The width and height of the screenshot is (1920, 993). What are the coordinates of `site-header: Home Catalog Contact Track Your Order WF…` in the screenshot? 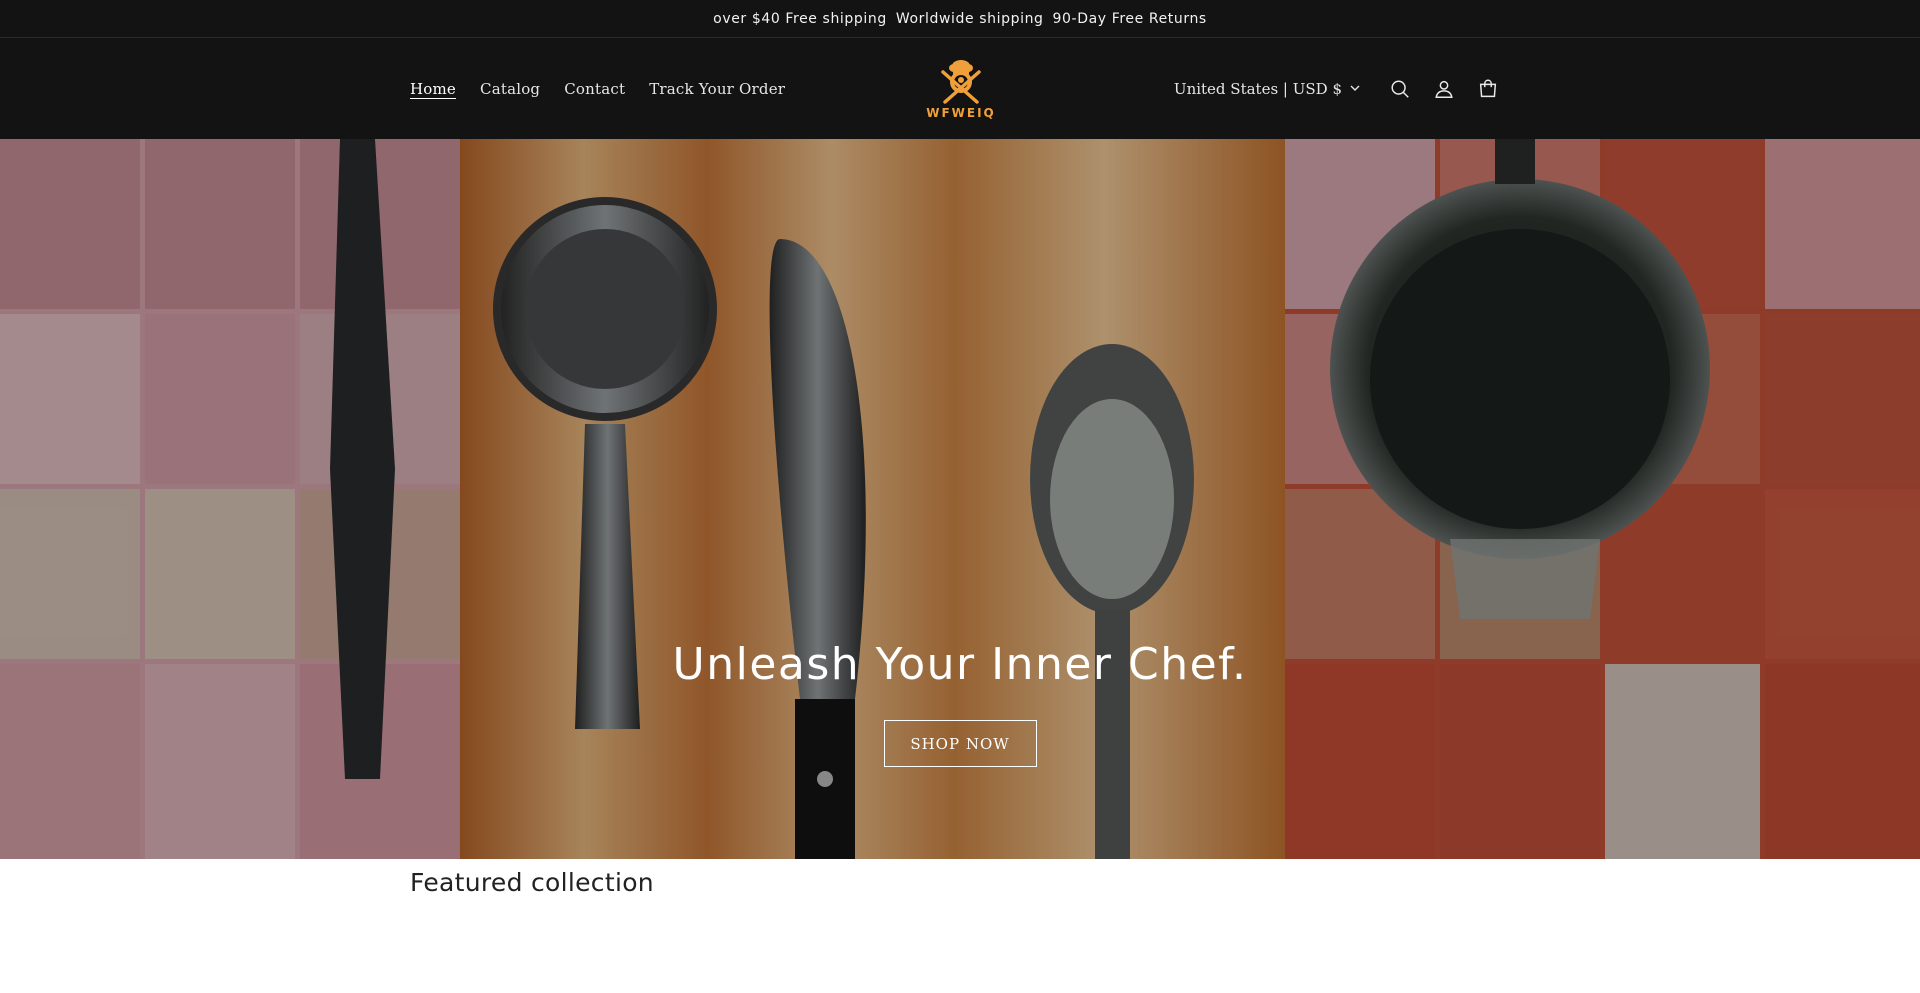 It's located at (960, 88).